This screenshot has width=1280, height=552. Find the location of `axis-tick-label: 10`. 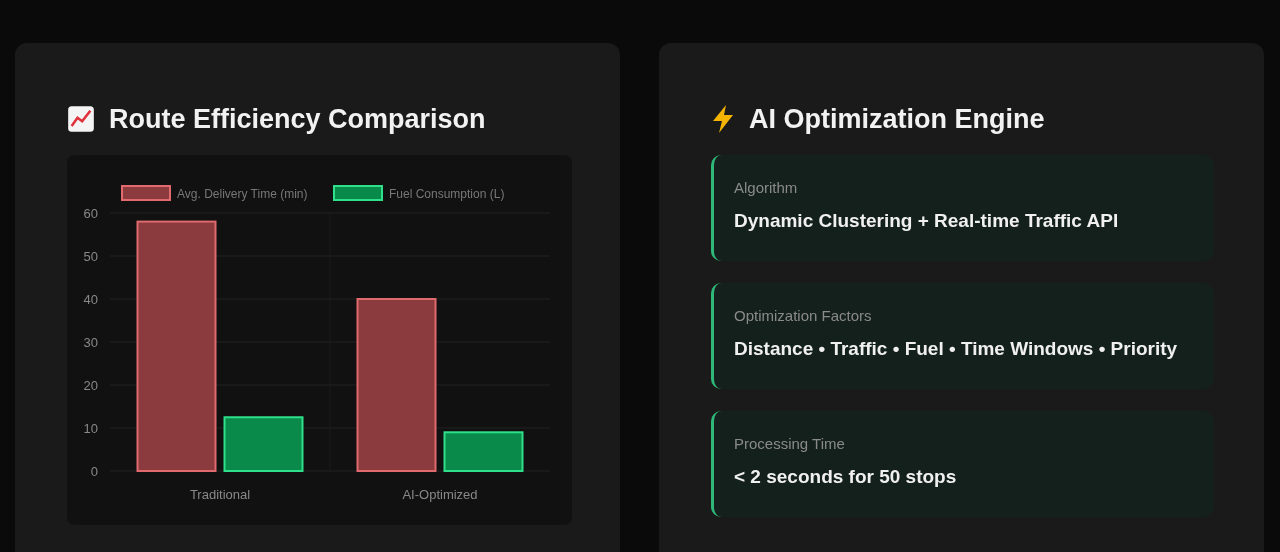

axis-tick-label: 10 is located at coordinates (90, 428).